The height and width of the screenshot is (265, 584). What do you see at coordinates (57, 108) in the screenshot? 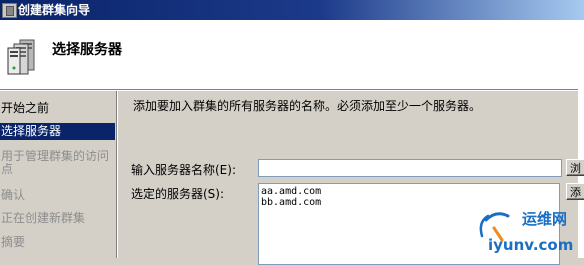
I see `nav-step-before-you-begin: 开始之前` at bounding box center [57, 108].